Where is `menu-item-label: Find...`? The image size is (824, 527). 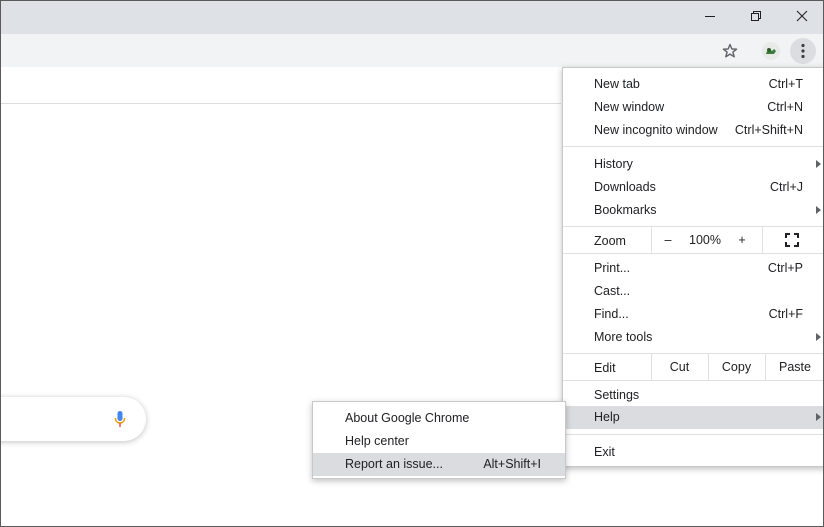 menu-item-label: Find... is located at coordinates (611, 314).